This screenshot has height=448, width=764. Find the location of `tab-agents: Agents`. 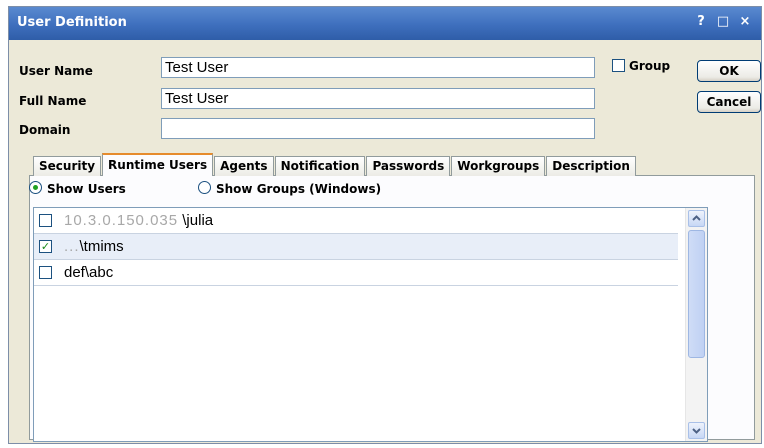

tab-agents: Agents is located at coordinates (244, 166).